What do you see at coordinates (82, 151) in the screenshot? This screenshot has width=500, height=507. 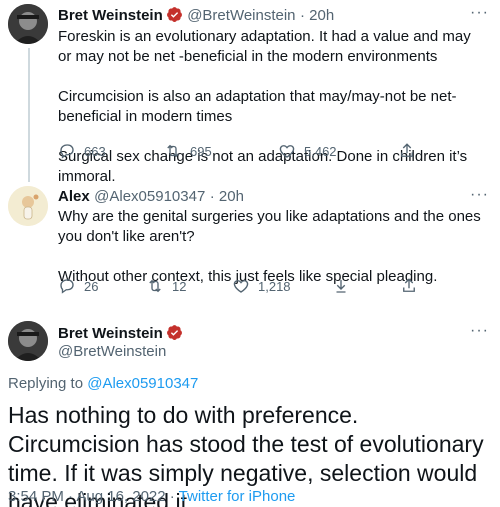 I see `reply-button: 663` at bounding box center [82, 151].